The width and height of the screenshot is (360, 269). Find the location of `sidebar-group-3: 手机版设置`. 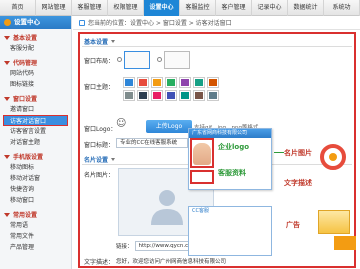

sidebar-group-3: 手机版设置 is located at coordinates (35, 155).